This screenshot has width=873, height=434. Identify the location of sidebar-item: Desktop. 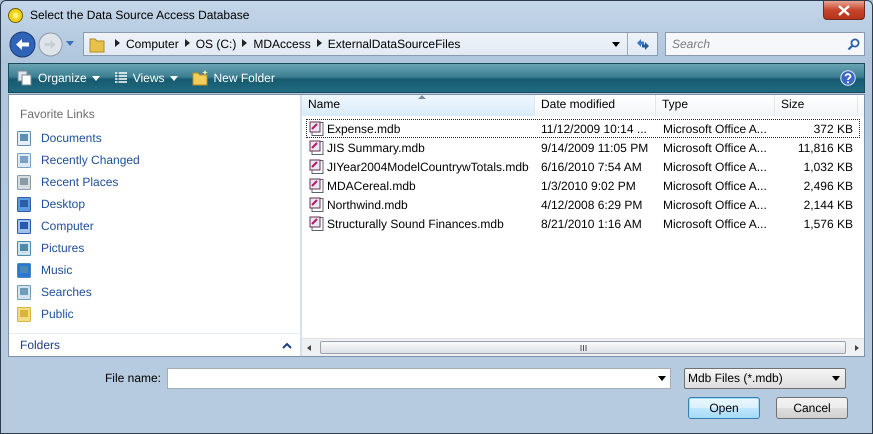
(154, 204).